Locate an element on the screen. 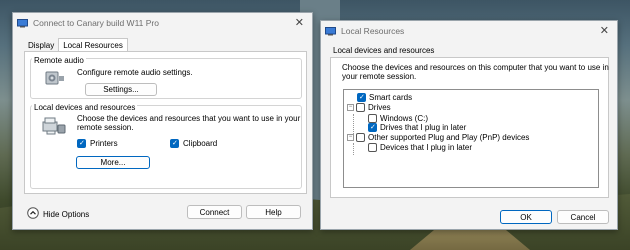  windows-c-checkbox is located at coordinates (372, 118).